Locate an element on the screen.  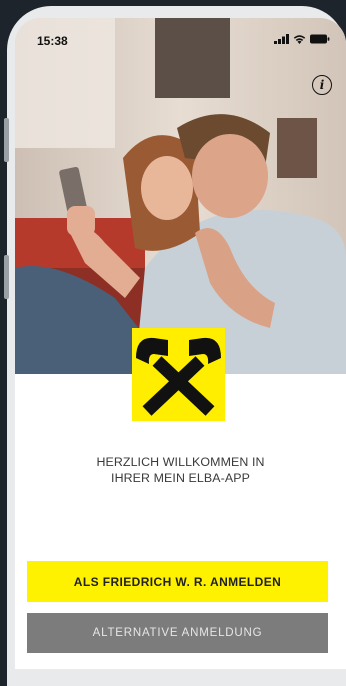
welcome-line-2: IHRER MEIN ELBA-APP is located at coordinates (180, 478).